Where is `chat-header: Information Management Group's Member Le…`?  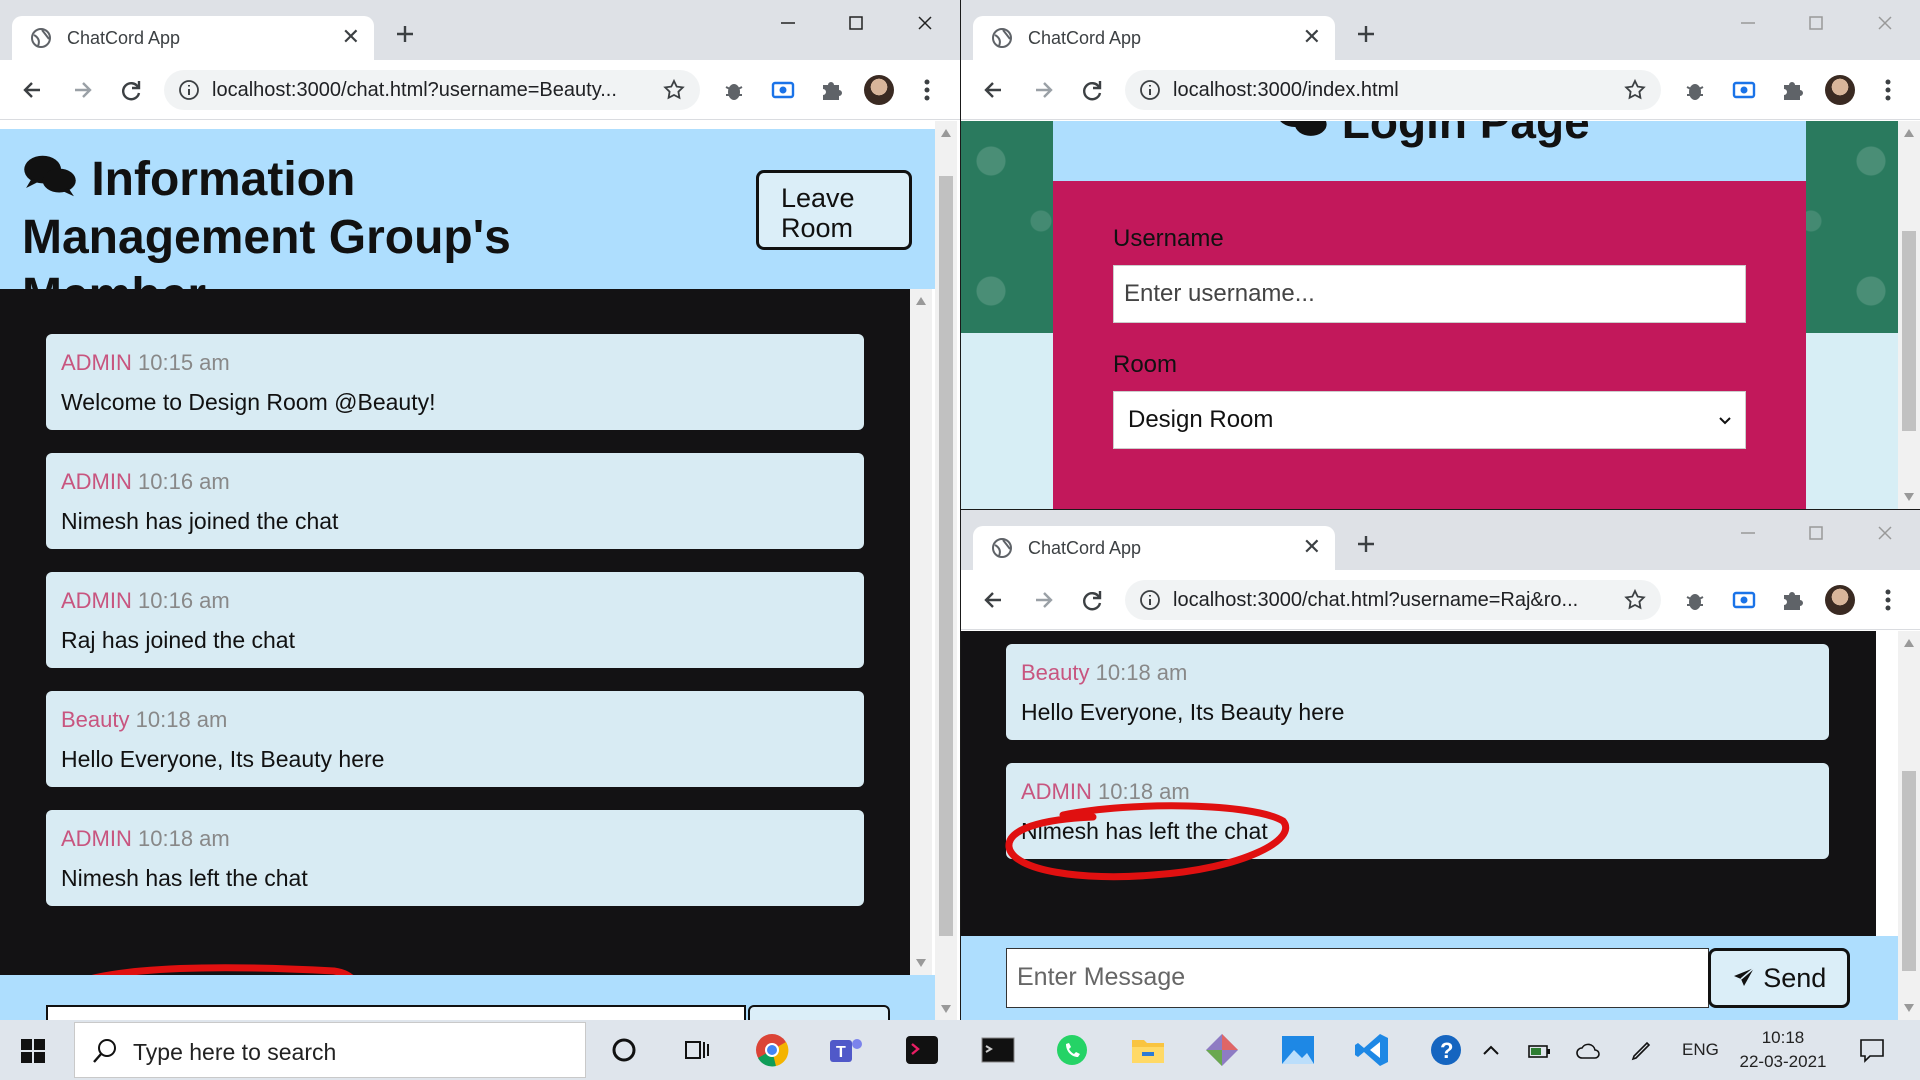
chat-header: Information Management Group's Member Le… is located at coordinates (467, 225).